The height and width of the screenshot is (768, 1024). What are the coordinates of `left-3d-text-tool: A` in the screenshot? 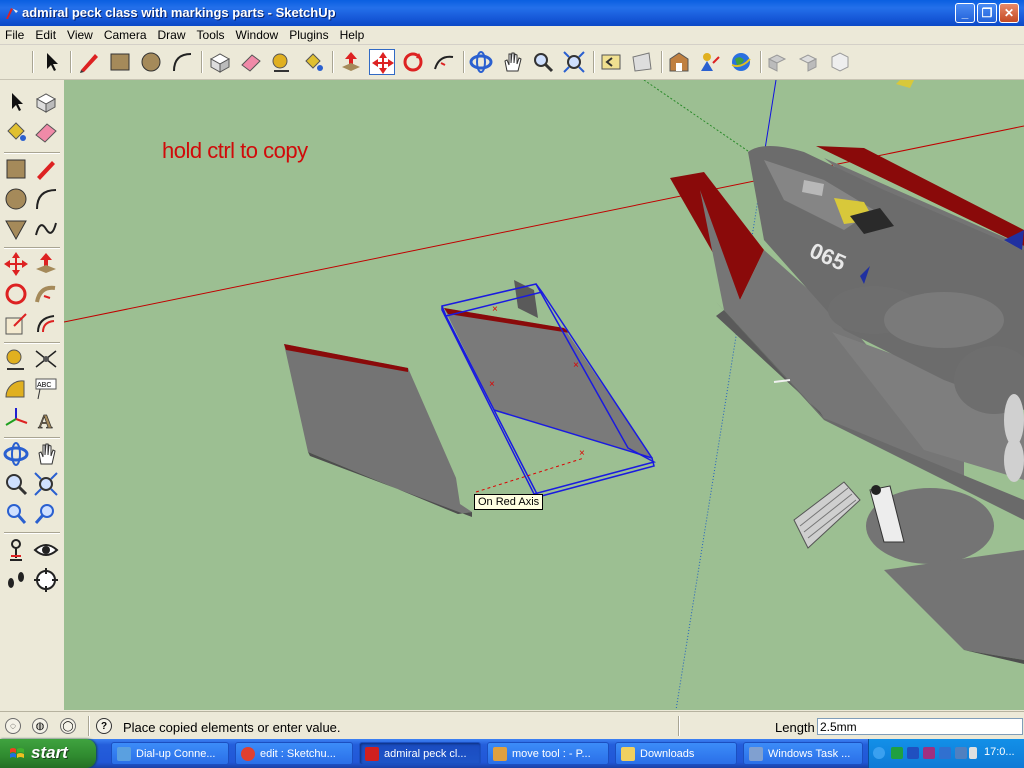 It's located at (46, 419).